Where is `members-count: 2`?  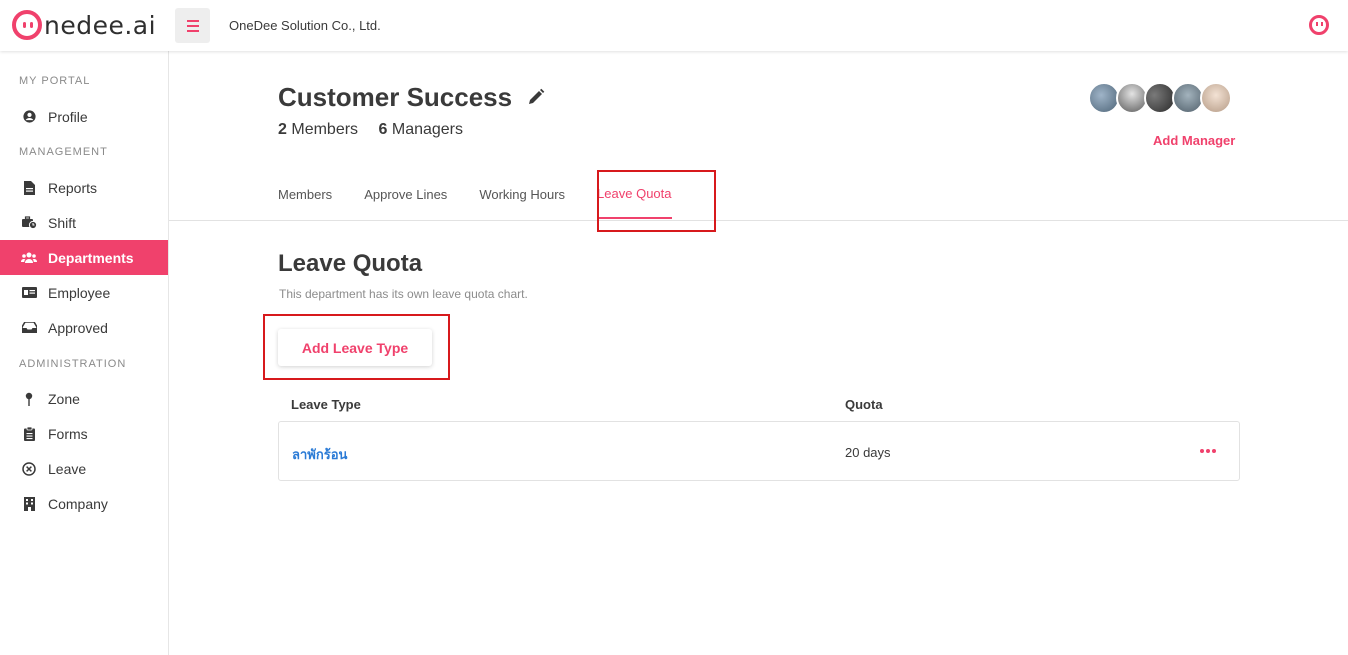
members-count: 2 is located at coordinates (282, 129).